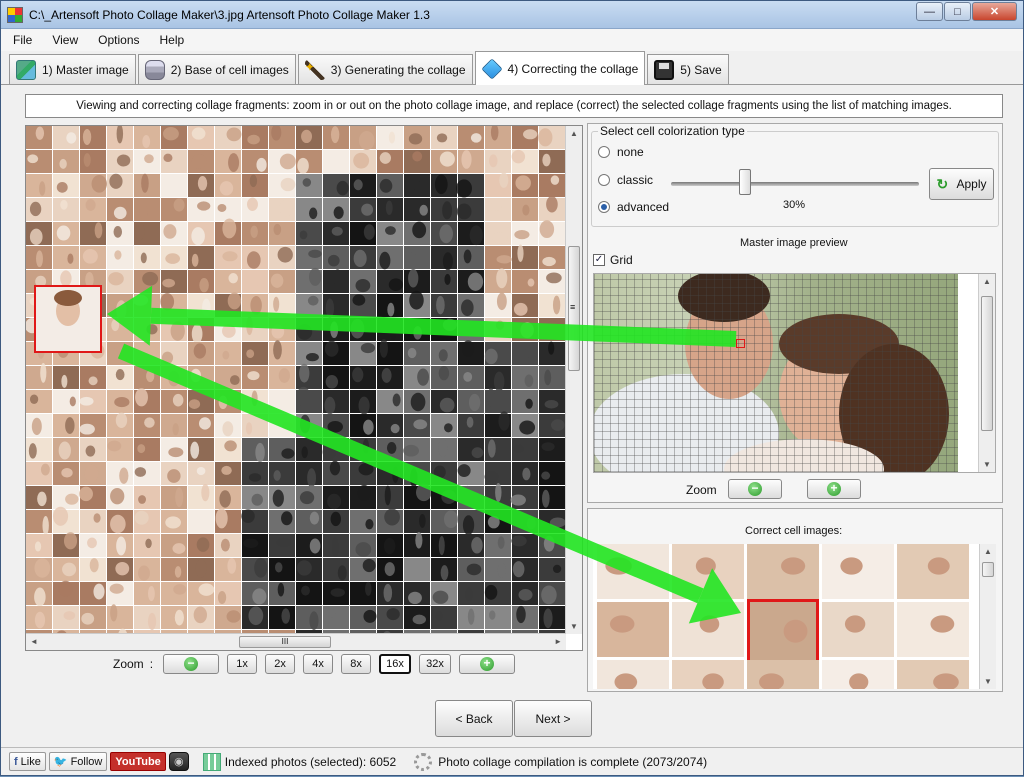 The height and width of the screenshot is (777, 1024). I want to click on radio-advanced: advanced, so click(633, 207).